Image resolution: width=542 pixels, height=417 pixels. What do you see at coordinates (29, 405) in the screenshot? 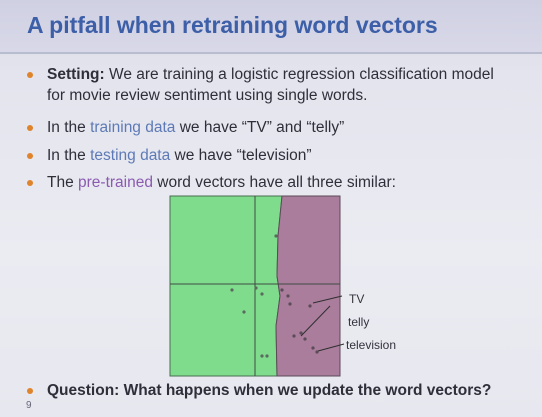
I see `slide-number: 9` at bounding box center [29, 405].